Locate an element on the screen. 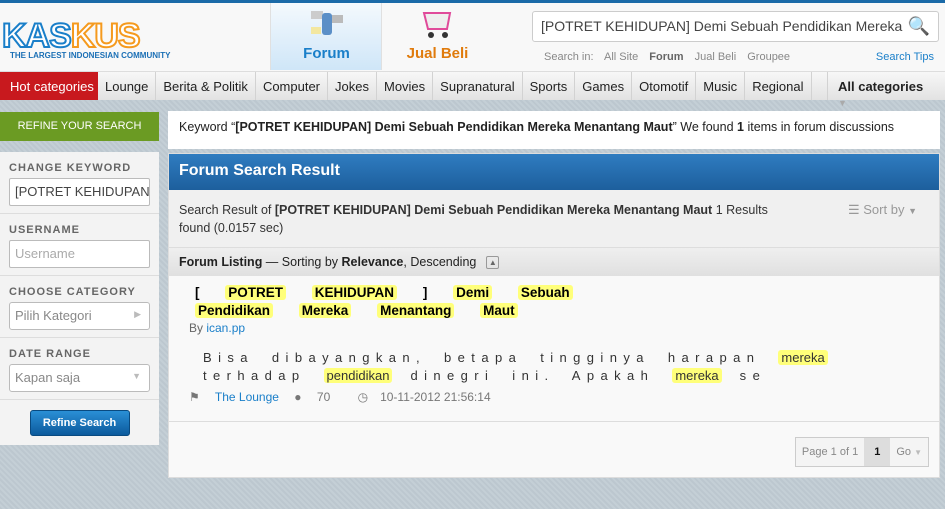 This screenshot has height=509, width=945. refine-search-button: Refine Search is located at coordinates (79, 423).